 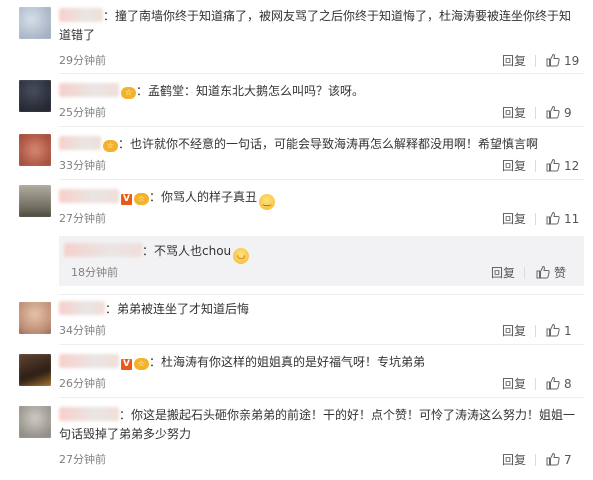 What do you see at coordinates (267, 202) in the screenshot?
I see `smirk-emoji-icon: ‿` at bounding box center [267, 202].